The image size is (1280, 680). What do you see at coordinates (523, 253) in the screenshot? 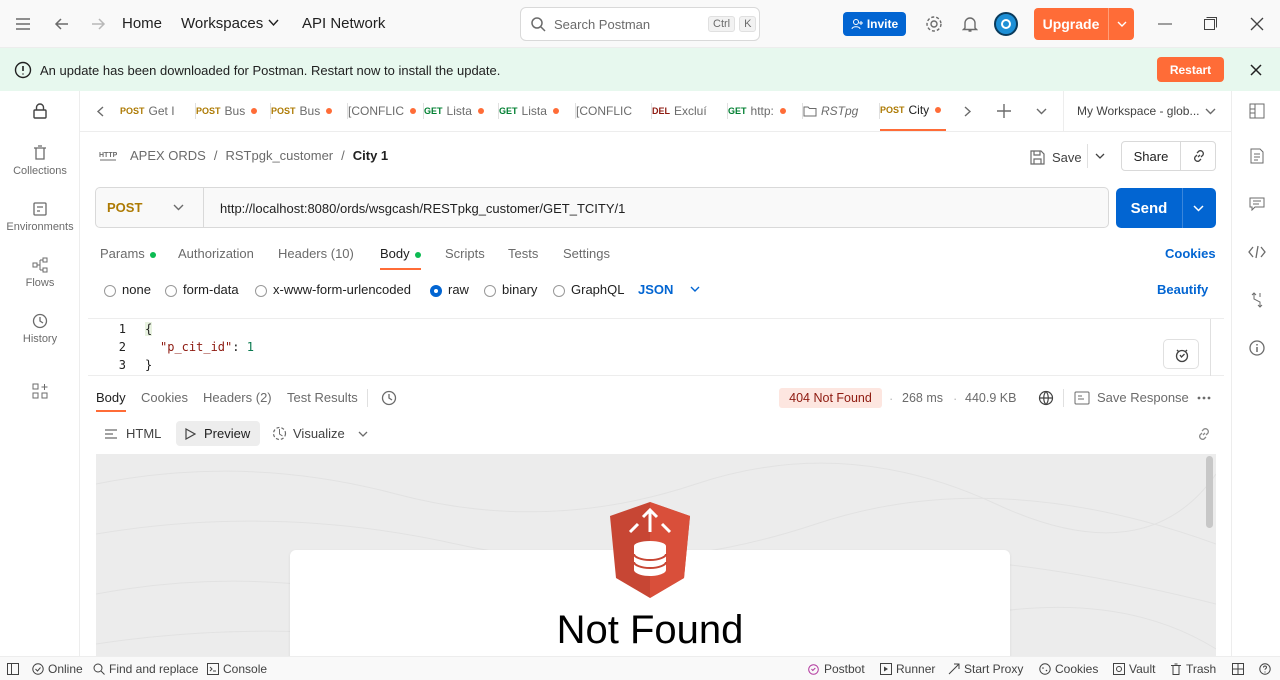
I see `tab-tests: Tests` at bounding box center [523, 253].